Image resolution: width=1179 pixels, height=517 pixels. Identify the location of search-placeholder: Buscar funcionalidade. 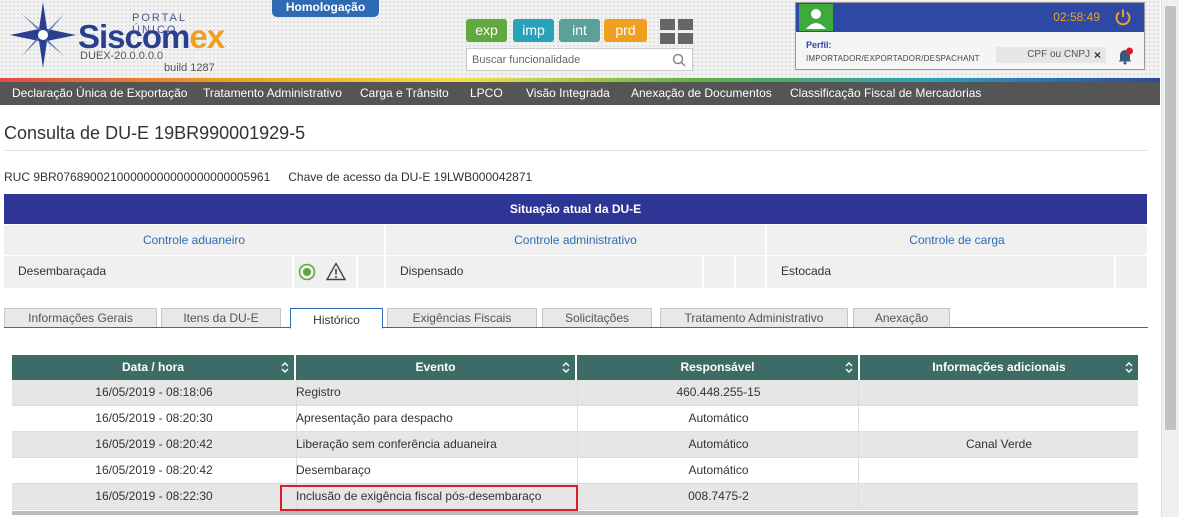
(526, 60).